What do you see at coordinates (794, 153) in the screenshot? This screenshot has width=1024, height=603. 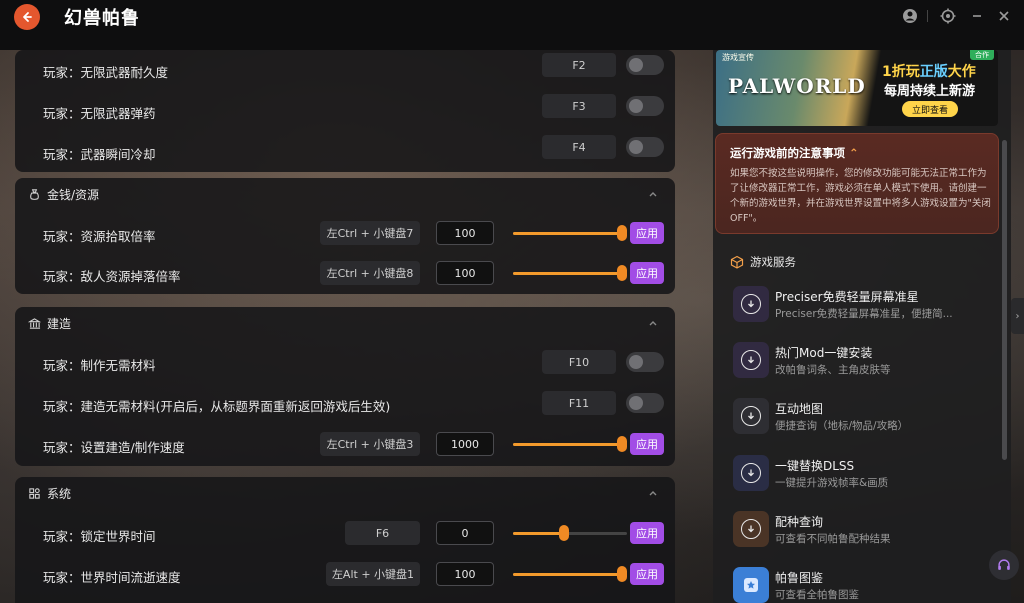 I see `notice-title: 运行游戏前的注意事项 ⌃` at bounding box center [794, 153].